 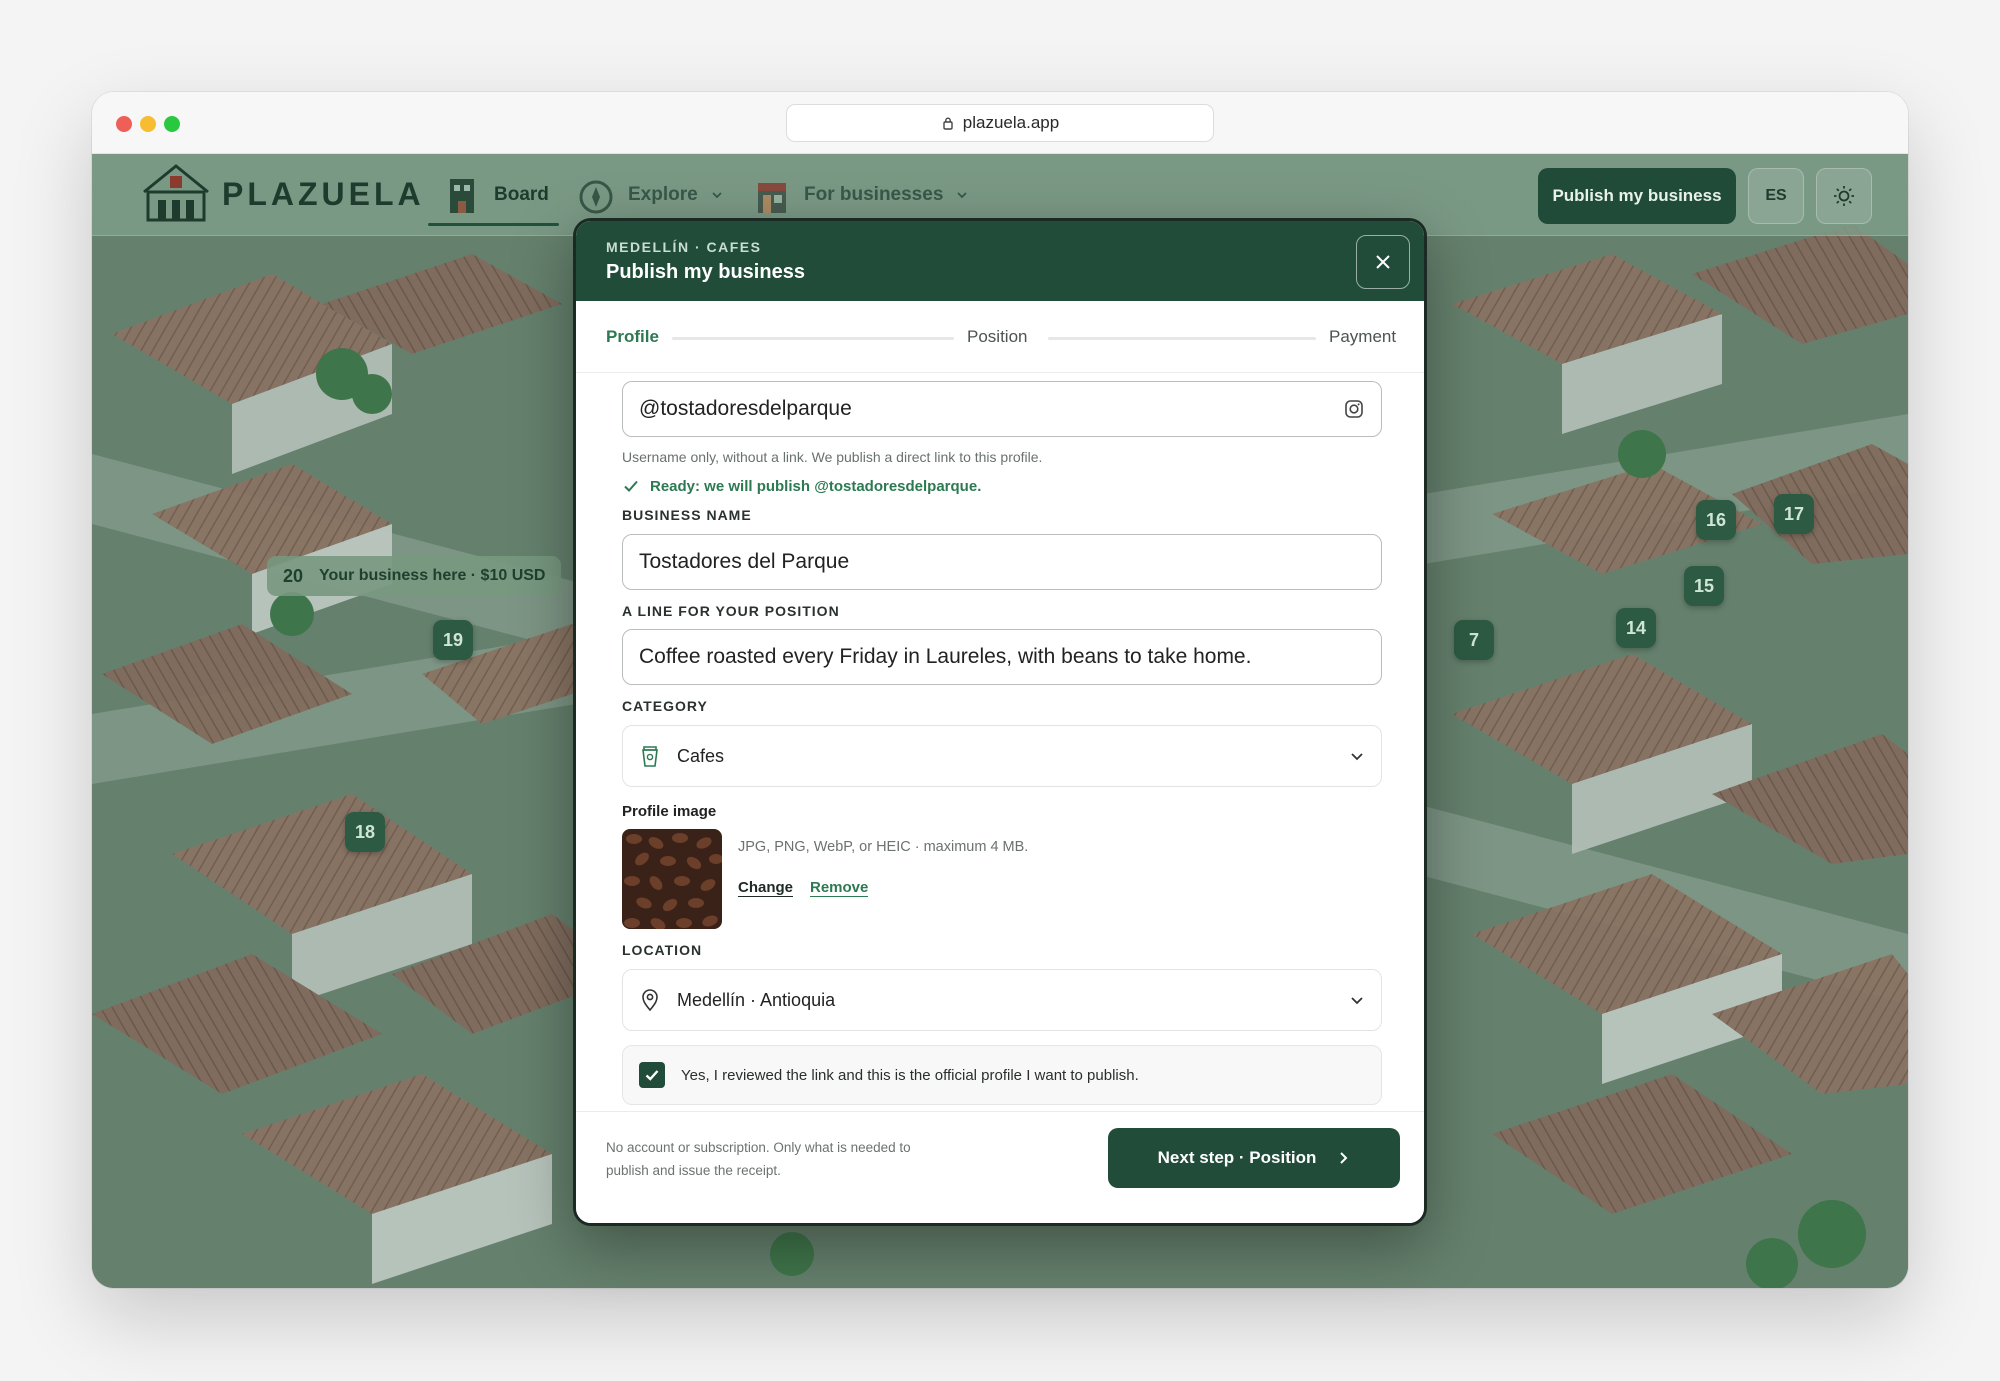 I want to click on address-bar: plazuela.app, so click(x=1000, y=123).